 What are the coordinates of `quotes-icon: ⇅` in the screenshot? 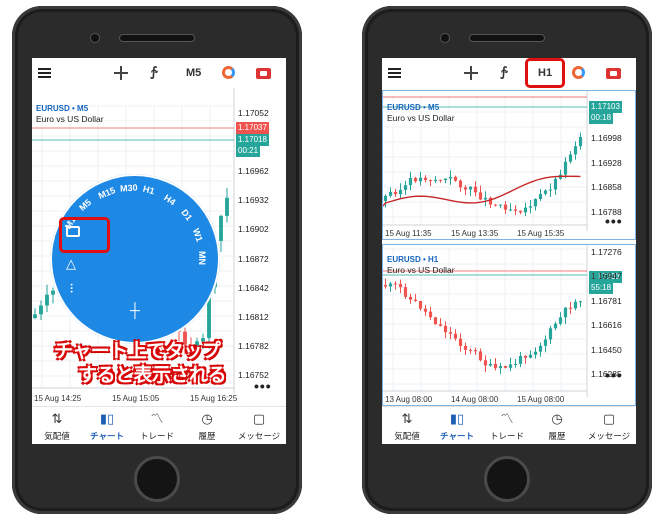 It's located at (407, 418).